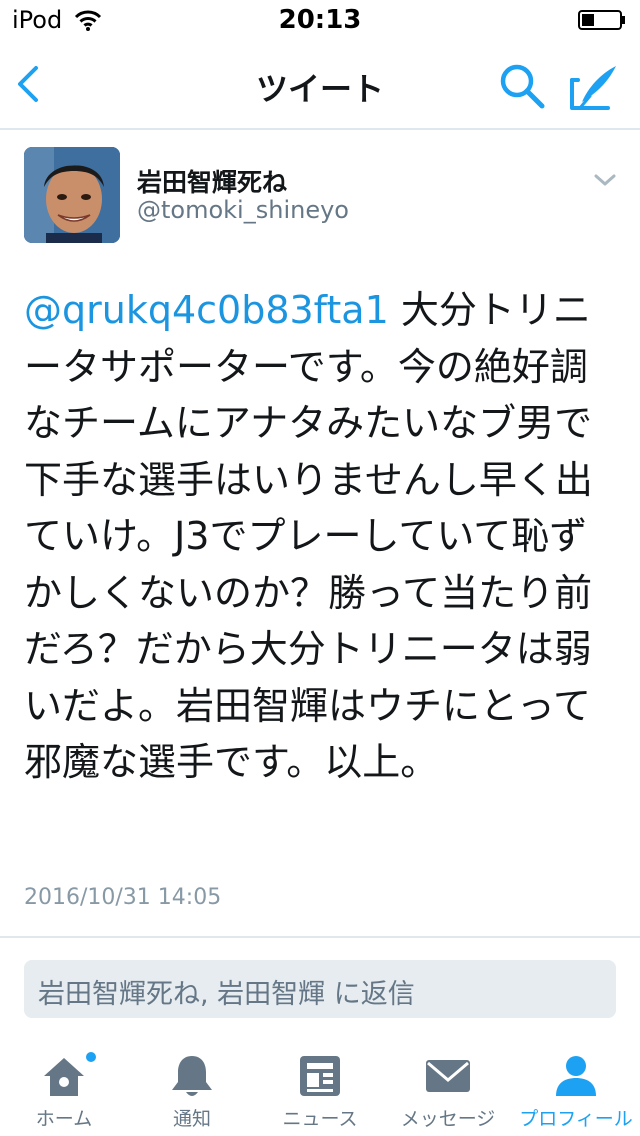  I want to click on navigation-bar: ツイート, so click(320, 85).